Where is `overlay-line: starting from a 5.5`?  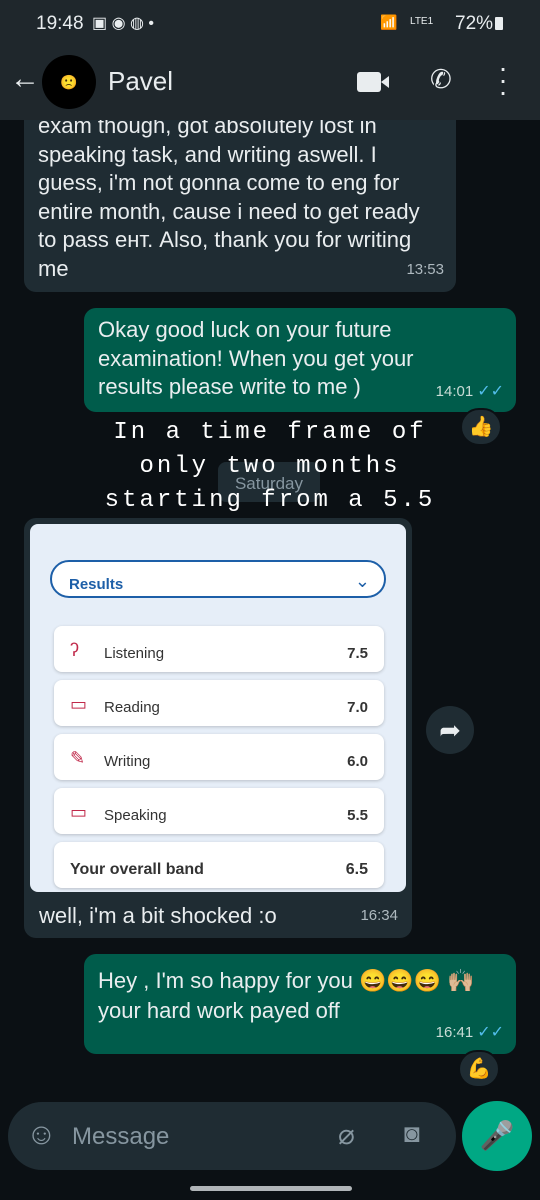 overlay-line: starting from a 5.5 is located at coordinates (270, 500).